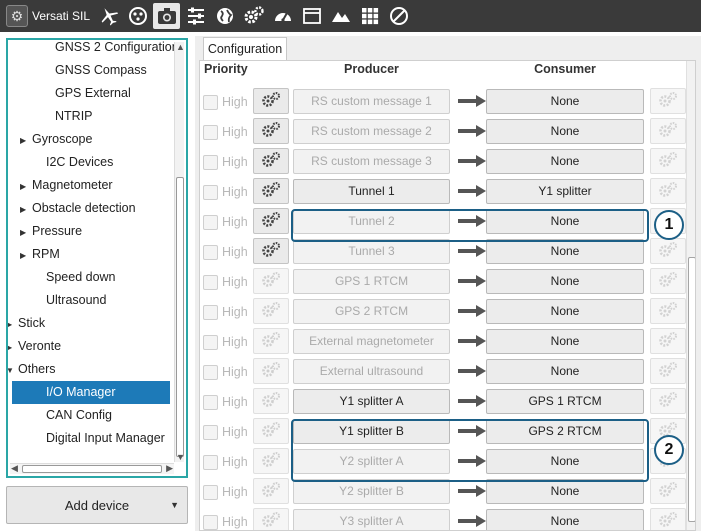 Image resolution: width=701 pixels, height=531 pixels. What do you see at coordinates (371, 491) in the screenshot?
I see `producer-button: Y2 splitter B` at bounding box center [371, 491].